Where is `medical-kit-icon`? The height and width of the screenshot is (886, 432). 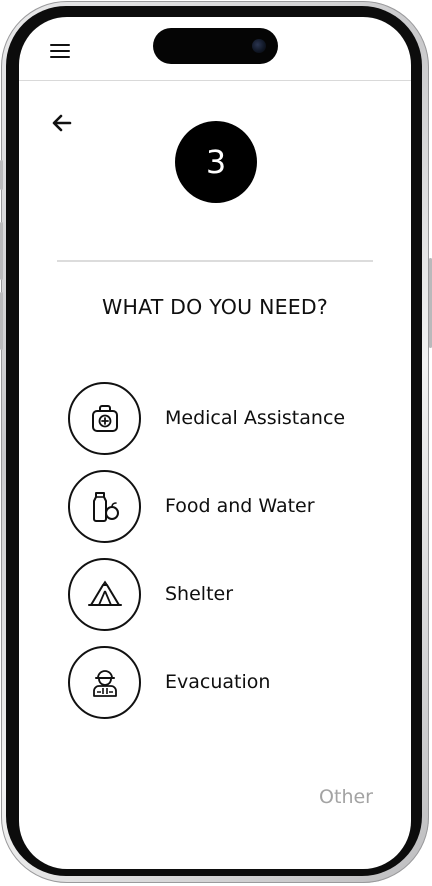 medical-kit-icon is located at coordinates (104, 418).